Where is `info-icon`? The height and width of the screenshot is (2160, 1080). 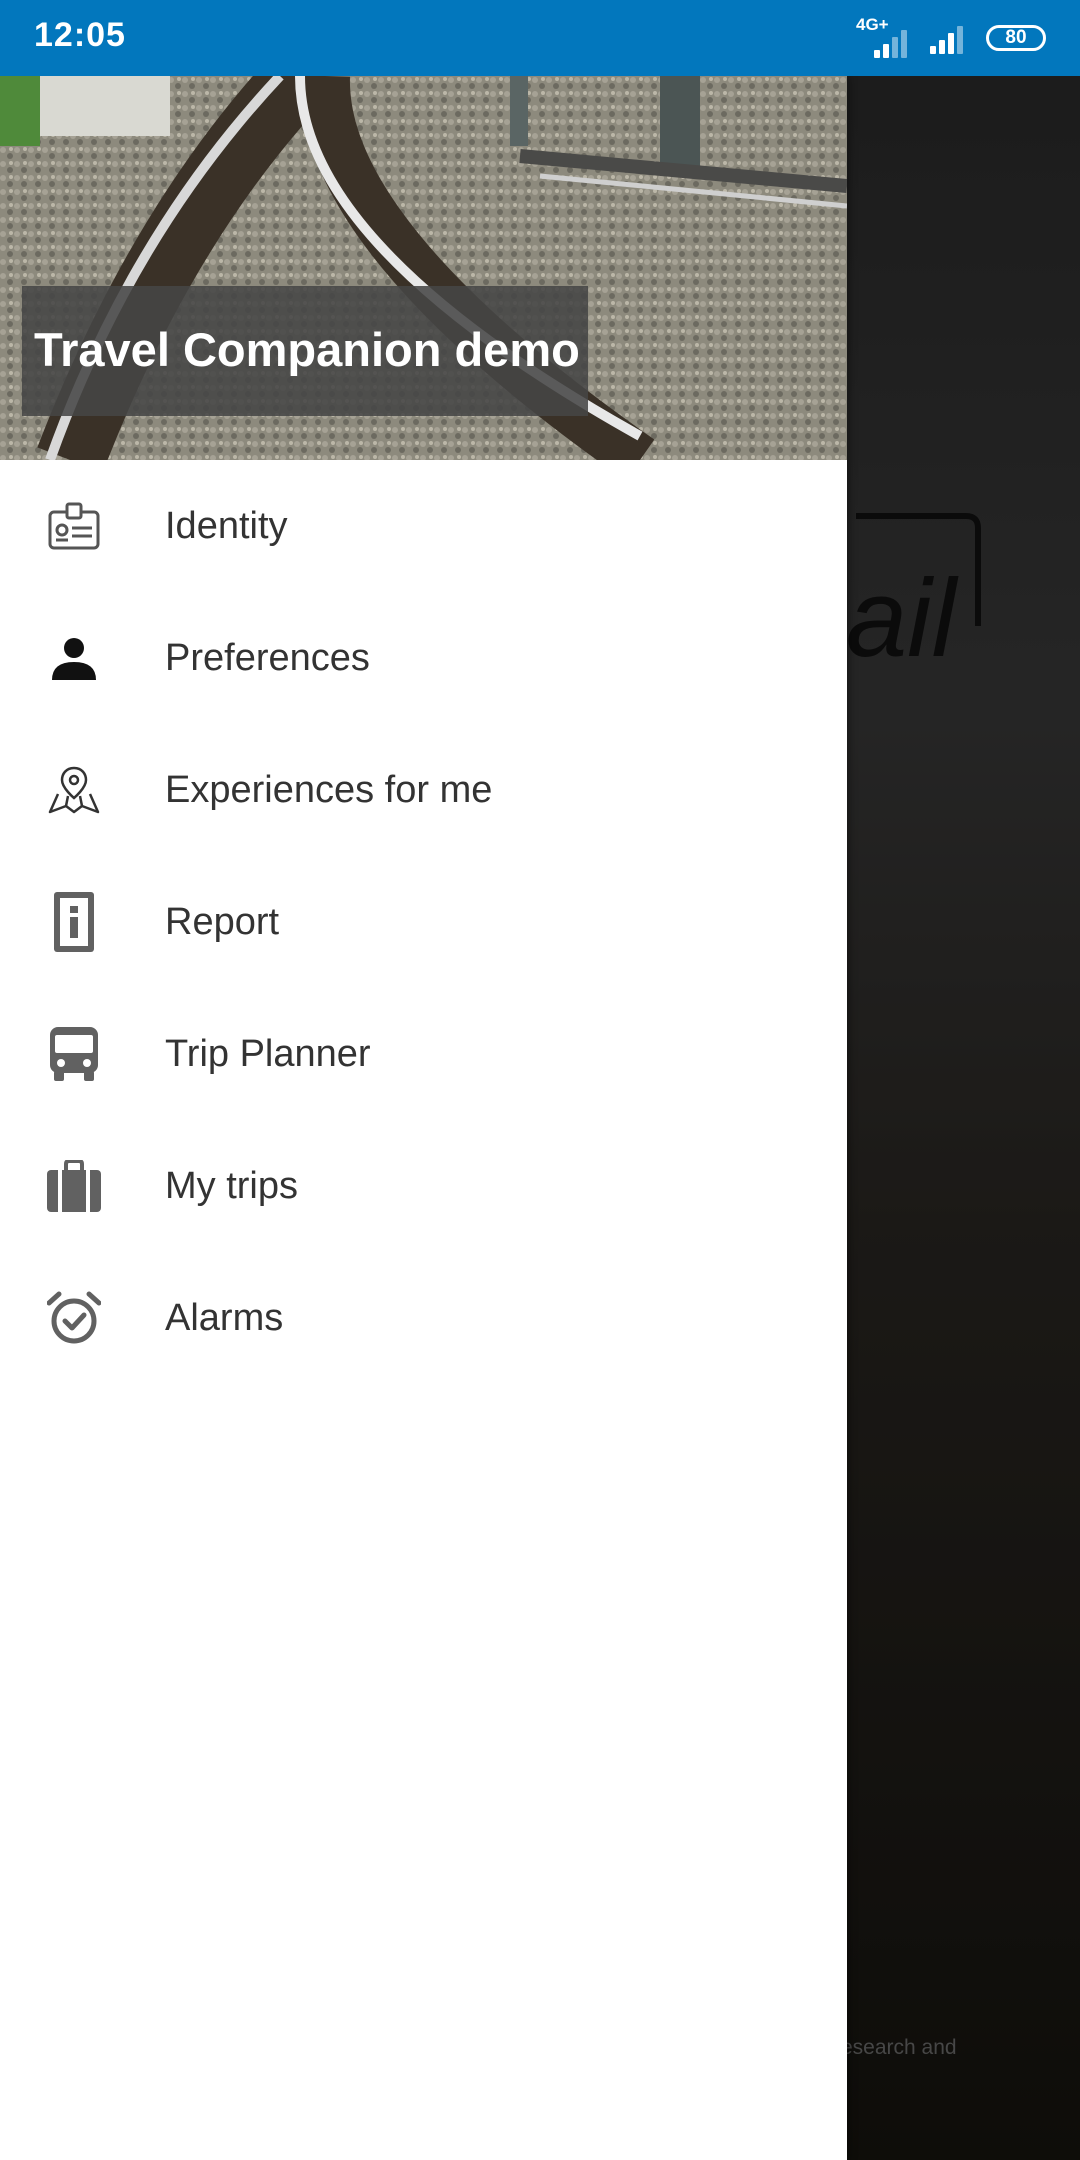 info-icon is located at coordinates (74, 922).